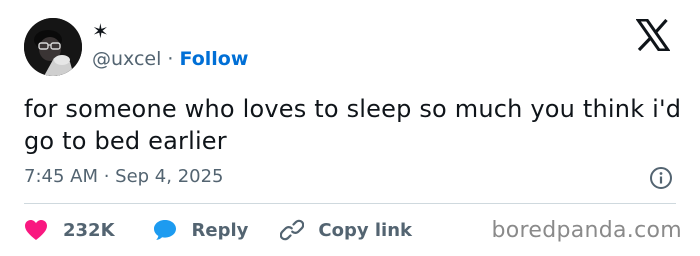 This screenshot has height=256, width=700. What do you see at coordinates (350, 203) in the screenshot?
I see `divider` at bounding box center [350, 203].